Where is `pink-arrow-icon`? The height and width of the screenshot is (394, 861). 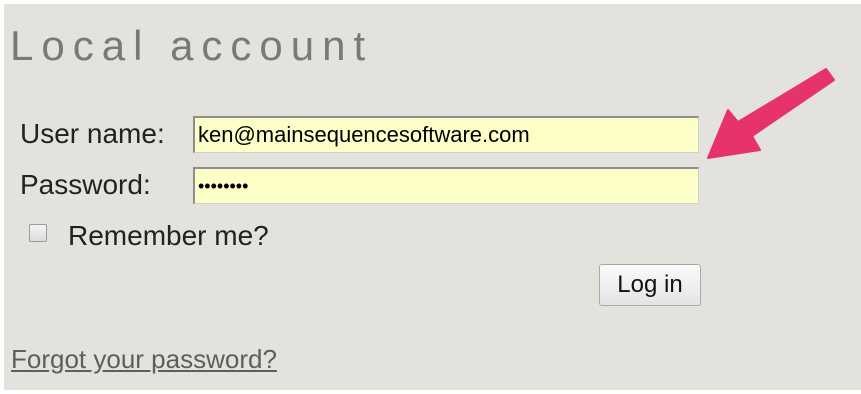
pink-arrow-icon is located at coordinates (771, 113).